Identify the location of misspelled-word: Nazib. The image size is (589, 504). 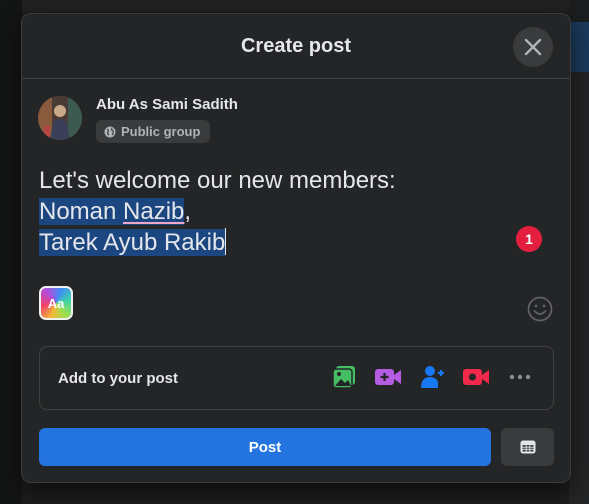
(154, 211).